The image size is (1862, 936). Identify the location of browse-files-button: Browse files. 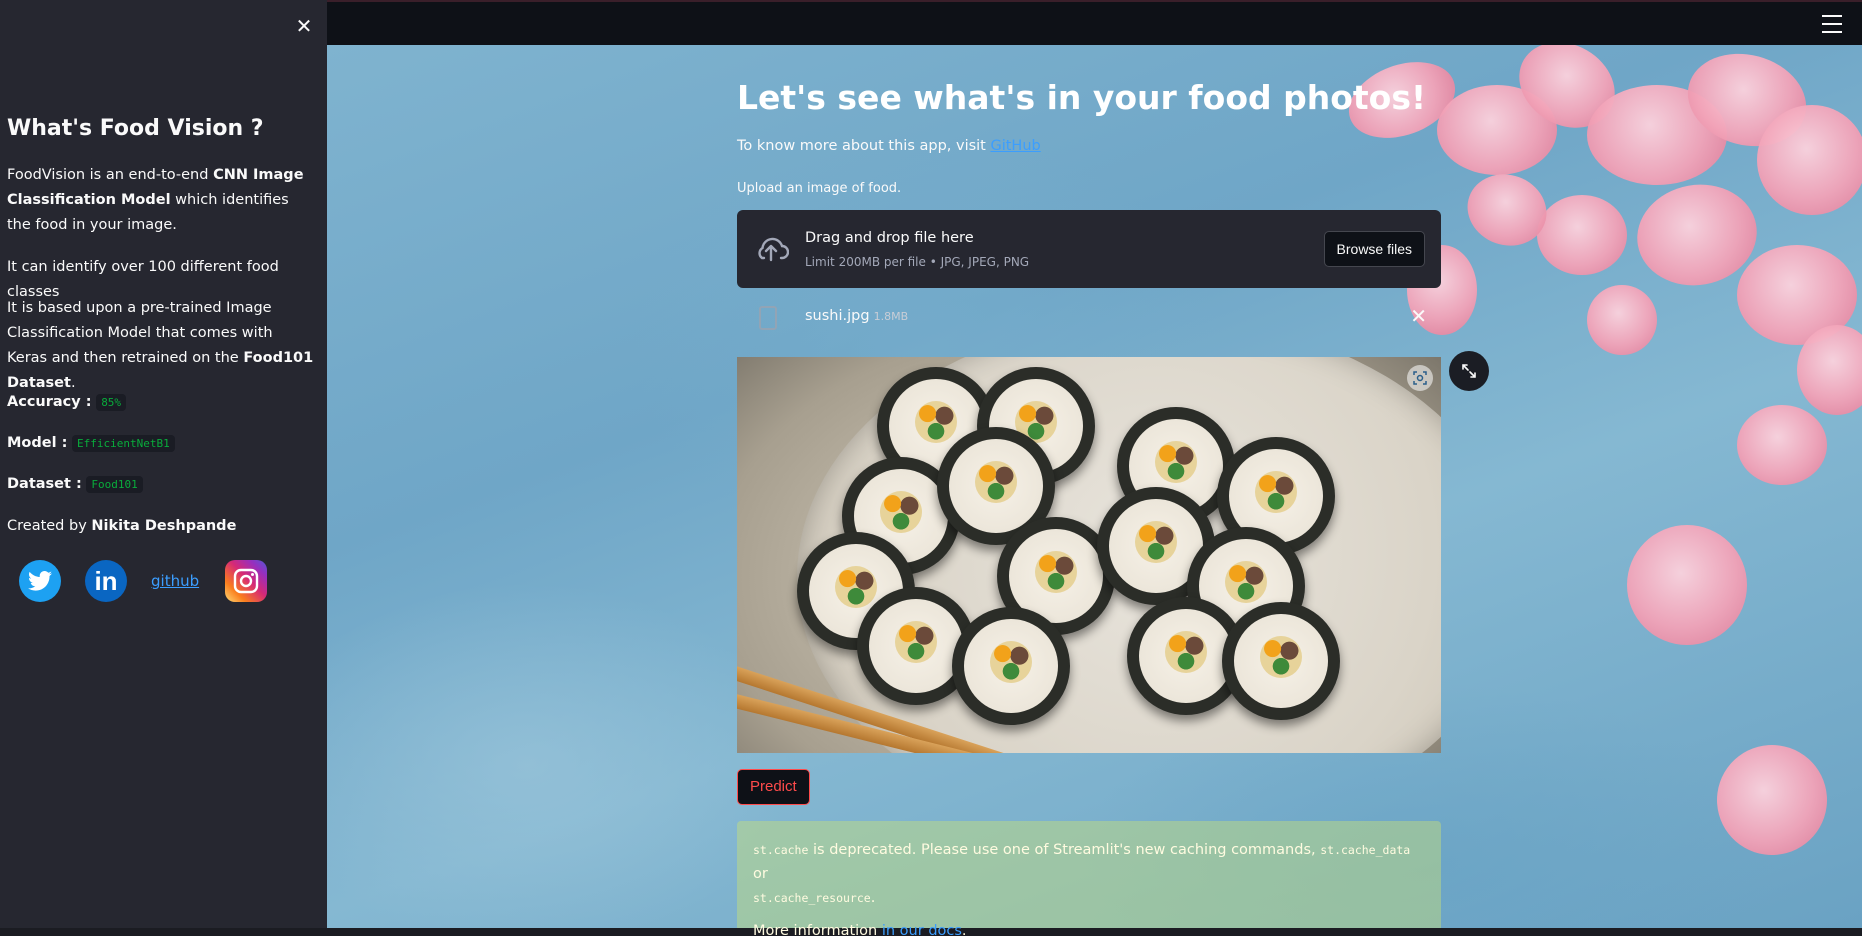
(1374, 249).